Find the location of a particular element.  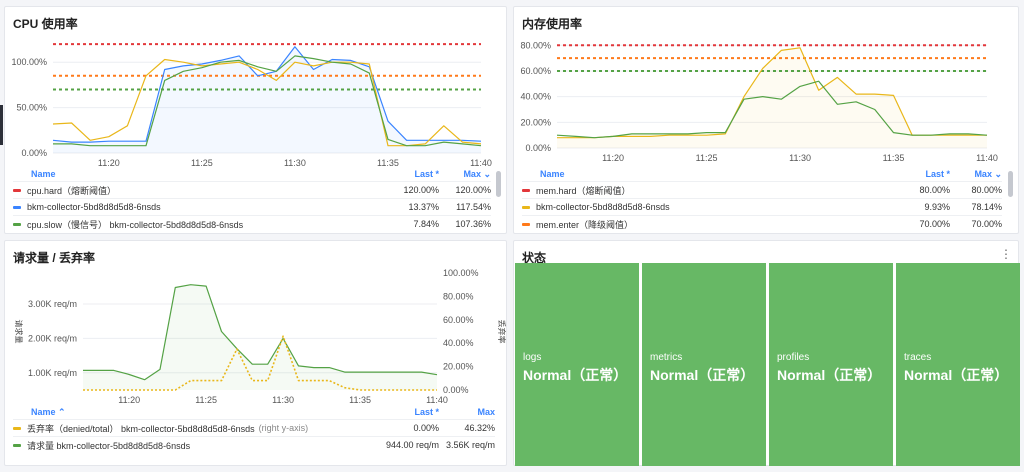

status-tile-label: profiles is located at coordinates (793, 357).